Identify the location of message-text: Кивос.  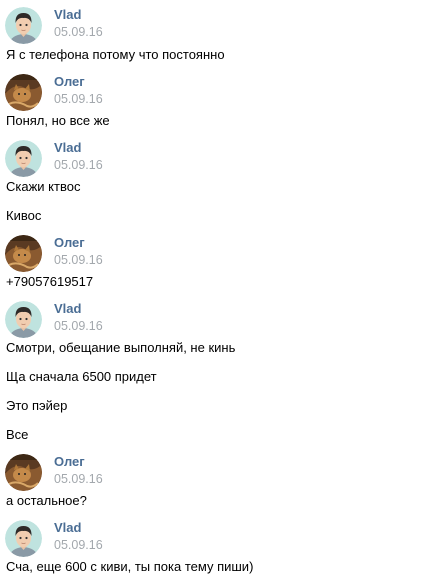
(24, 215).